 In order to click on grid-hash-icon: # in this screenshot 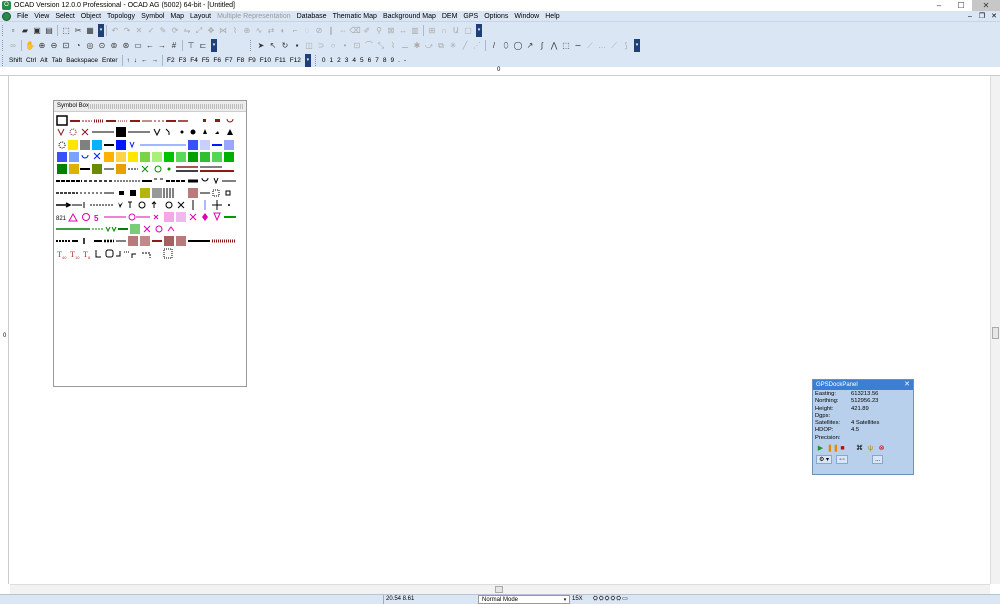, I will do `click(174, 45)`.